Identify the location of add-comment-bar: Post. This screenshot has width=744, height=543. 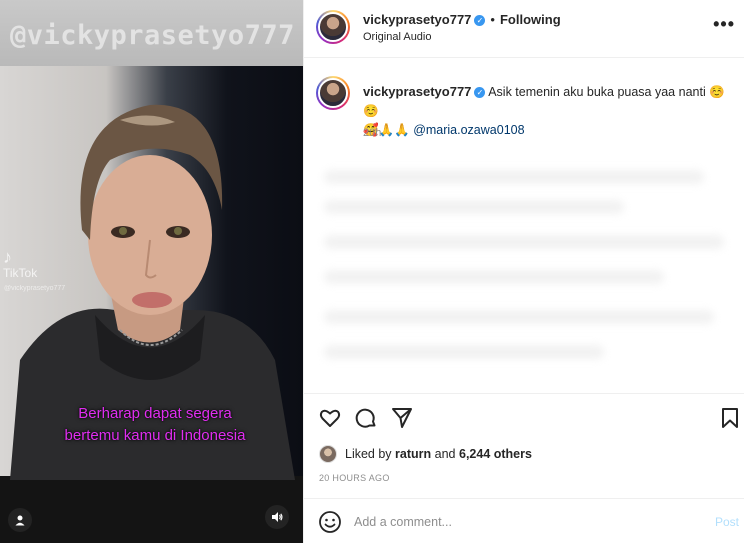
(524, 520).